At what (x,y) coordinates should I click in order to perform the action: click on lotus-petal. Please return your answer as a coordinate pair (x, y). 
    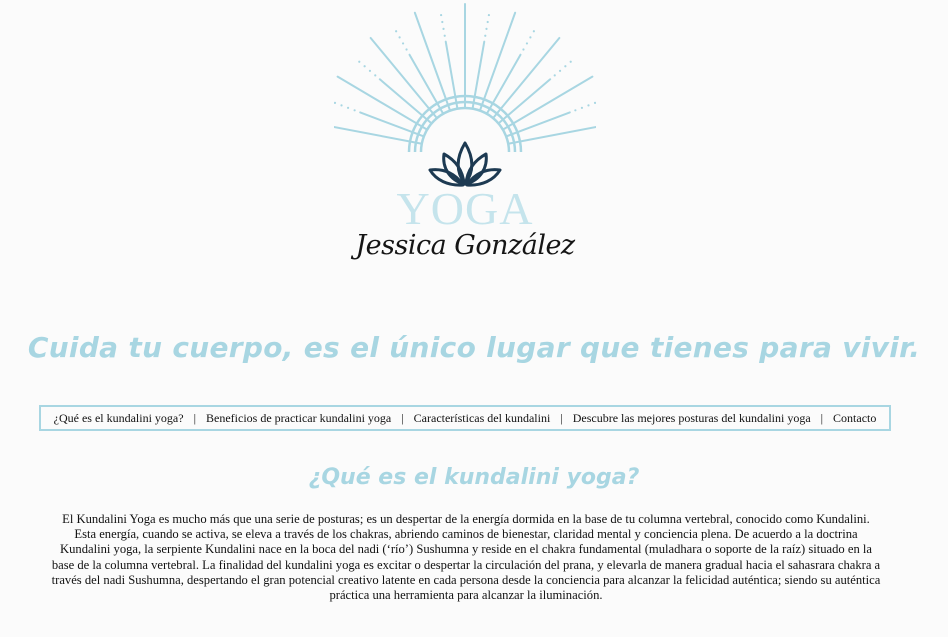
    Looking at the image, I should click on (465, 163).